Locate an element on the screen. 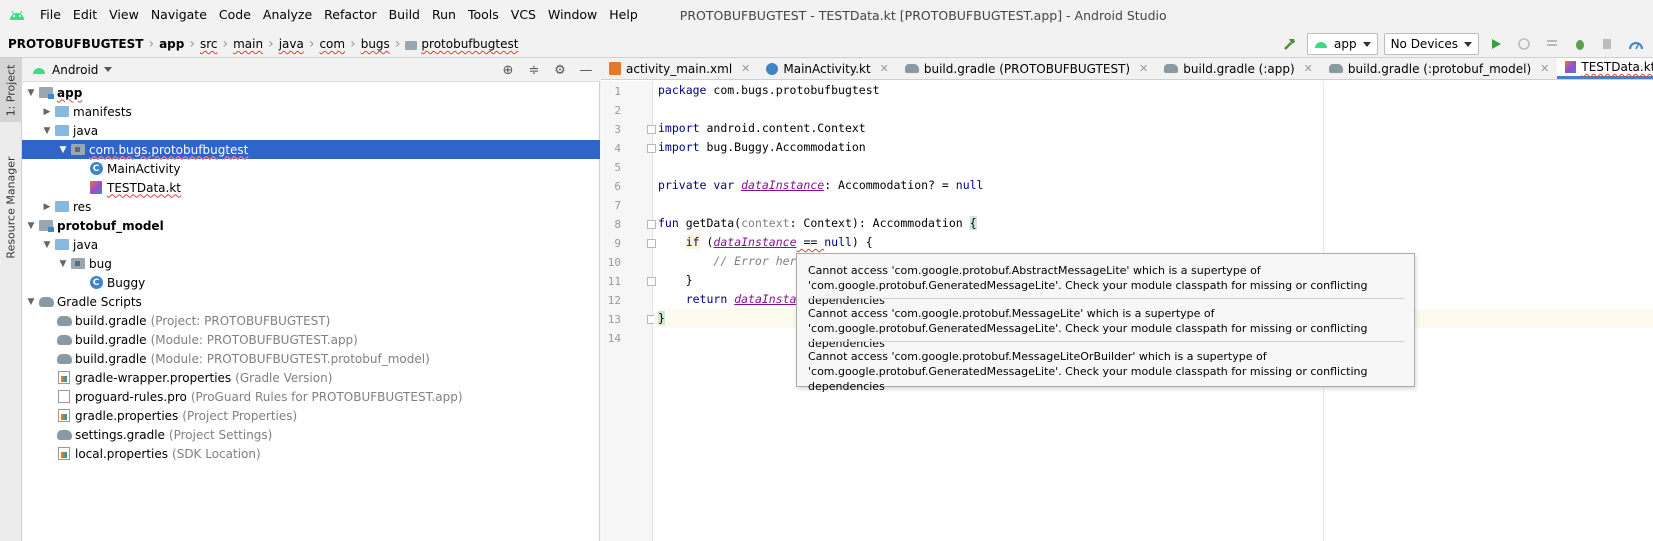 The width and height of the screenshot is (1653, 541). tree-item-hint: (Project: PROTOBUFBUGTEST) is located at coordinates (240, 320).